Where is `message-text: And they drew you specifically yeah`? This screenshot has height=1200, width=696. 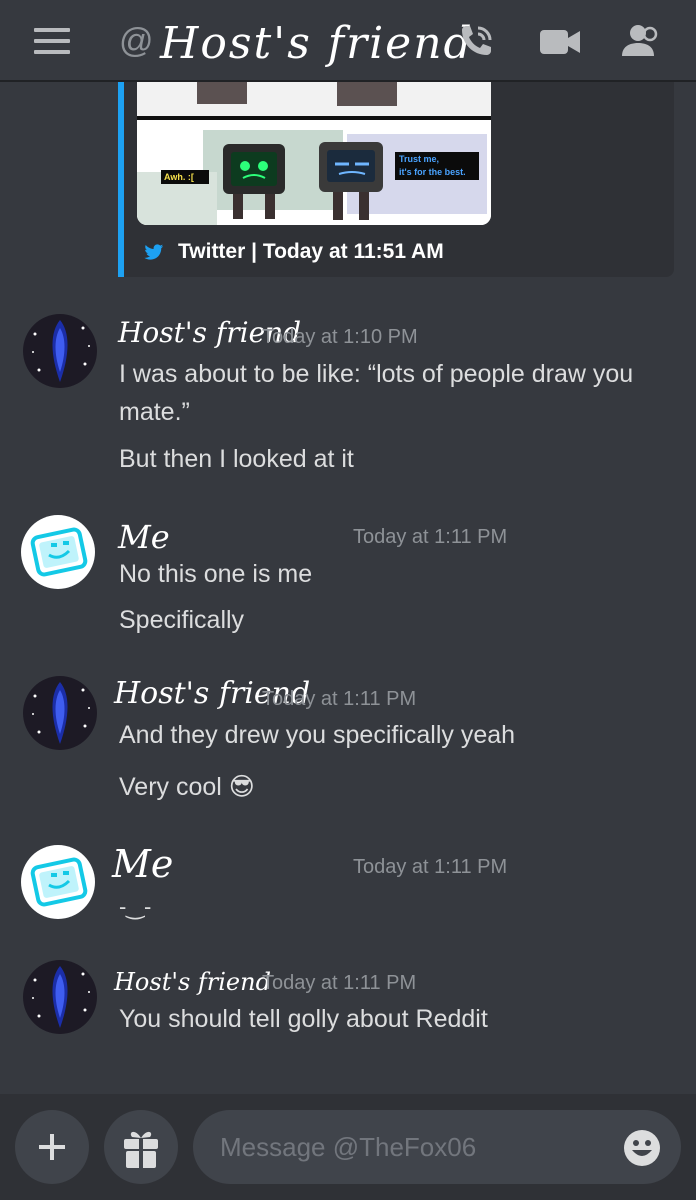
message-text: And they drew you specifically yeah is located at coordinates (317, 735).